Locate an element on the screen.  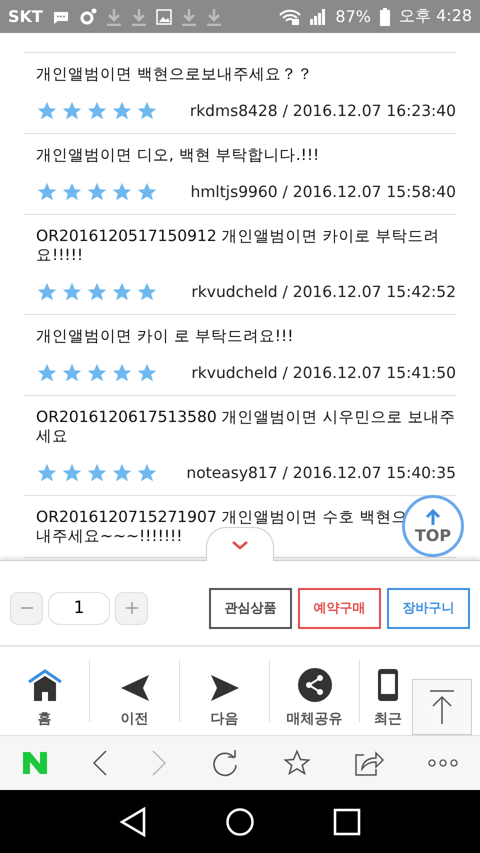
chevron-down-icon is located at coordinates (240, 545).